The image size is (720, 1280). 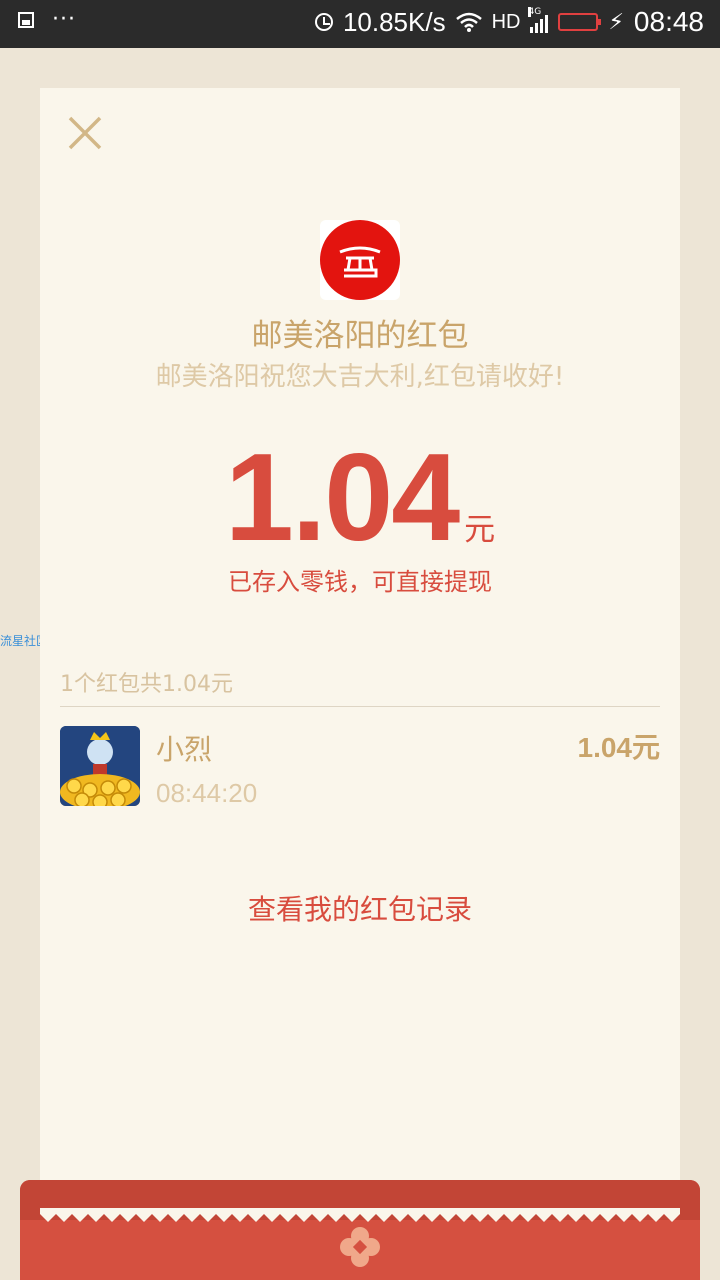 I want to click on wifi-icon, so click(x=468, y=22).